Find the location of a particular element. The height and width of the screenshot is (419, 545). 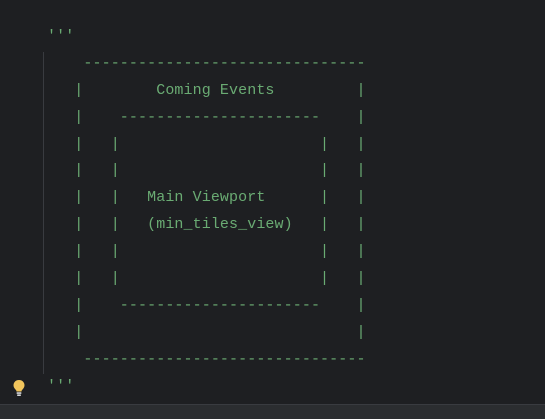

code-line: | | Main Viewport | | is located at coordinates (206, 198).